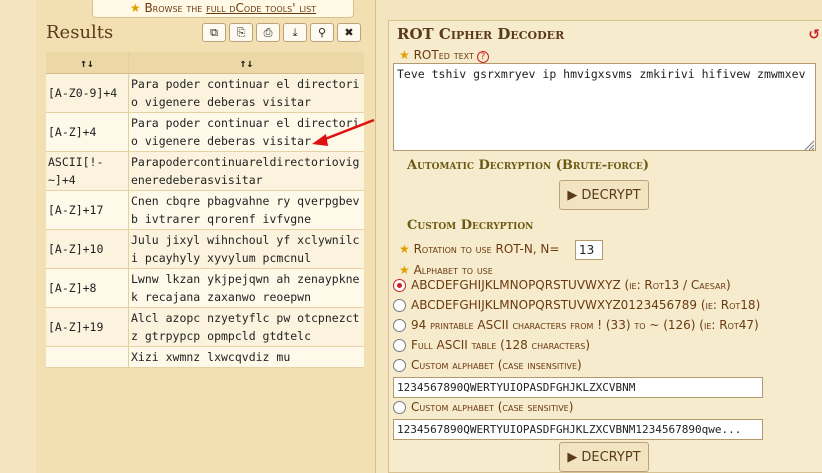  Describe the element at coordinates (481, 34) in the screenshot. I see `decoder-title: ROT Cipher Decoder` at that location.